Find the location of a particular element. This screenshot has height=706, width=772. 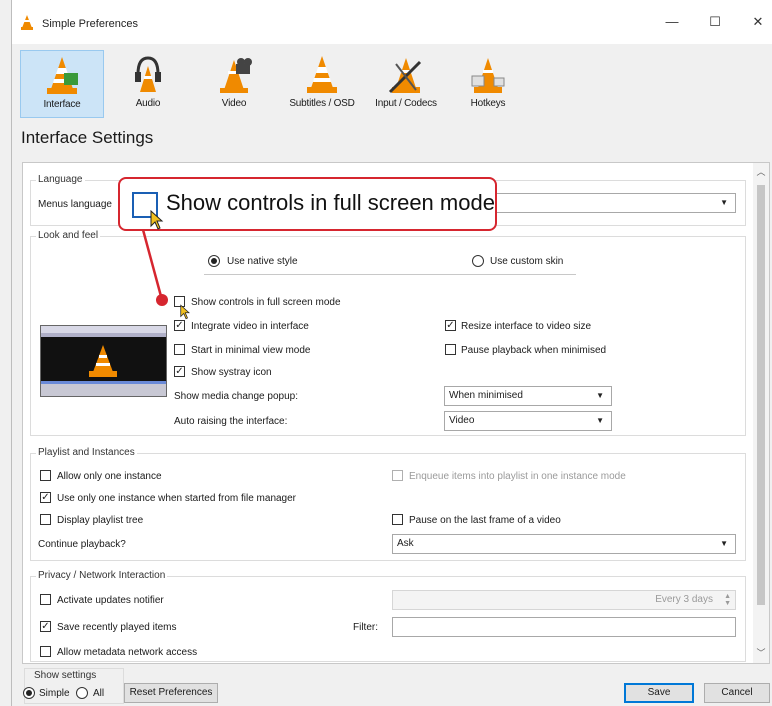

small-mouse-cursor-icon is located at coordinates (185, 312).